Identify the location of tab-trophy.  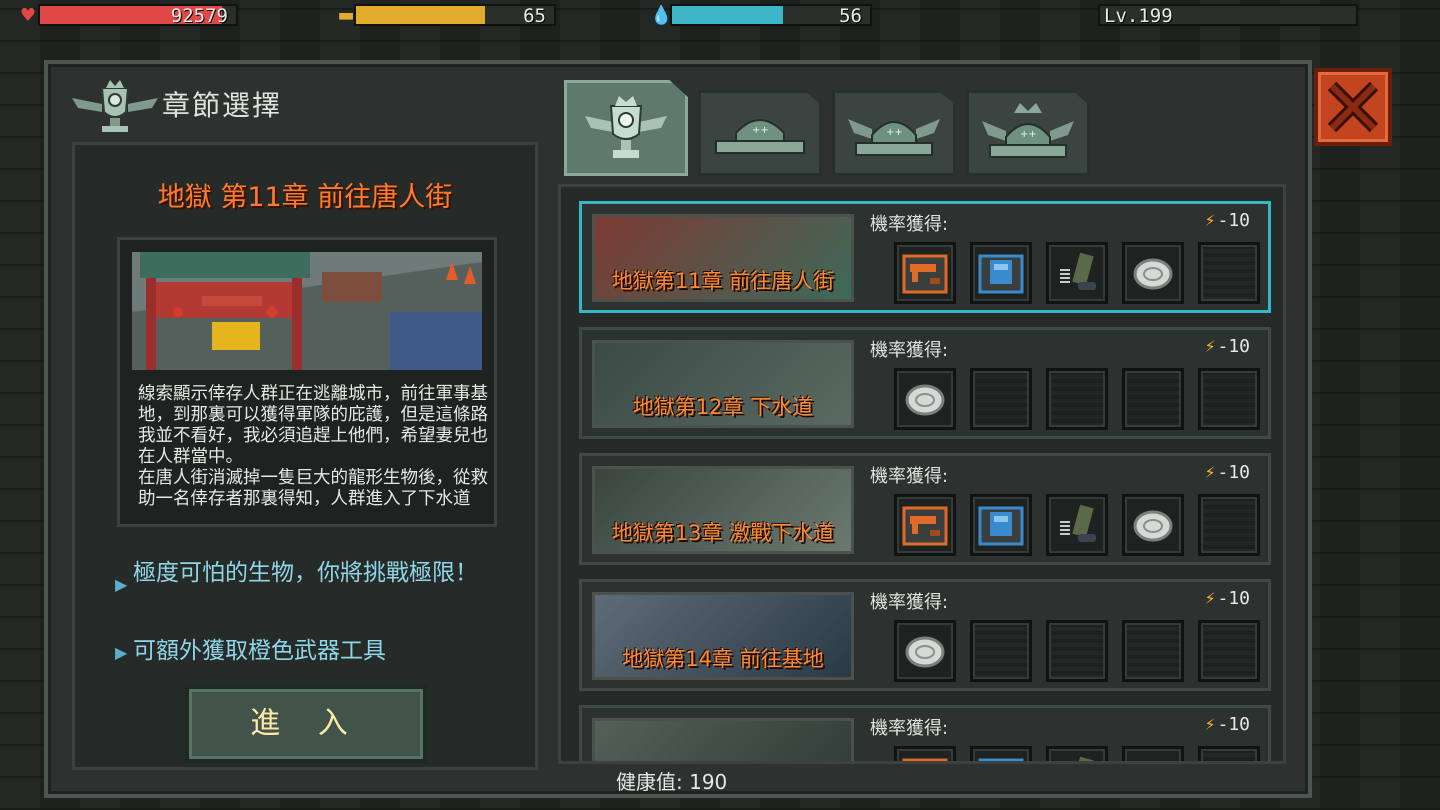
(626, 128).